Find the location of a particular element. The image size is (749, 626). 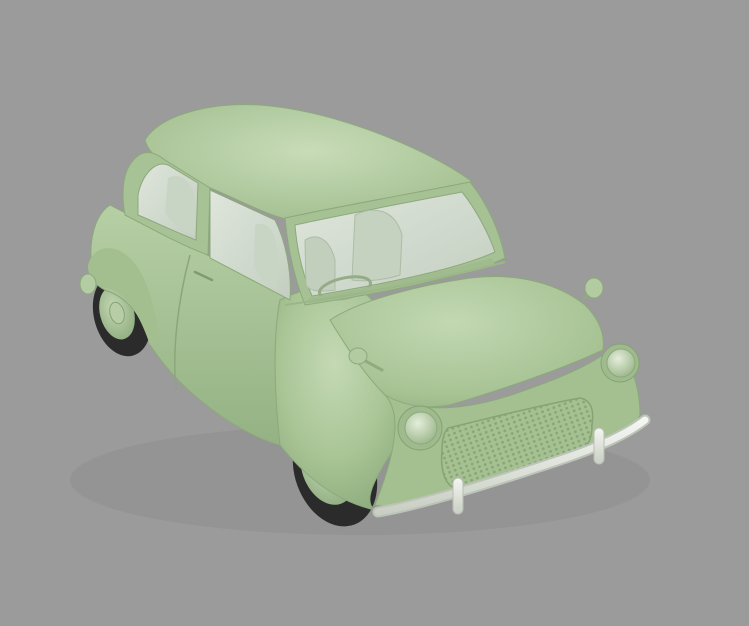

front-seat-right is located at coordinates (377, 245).